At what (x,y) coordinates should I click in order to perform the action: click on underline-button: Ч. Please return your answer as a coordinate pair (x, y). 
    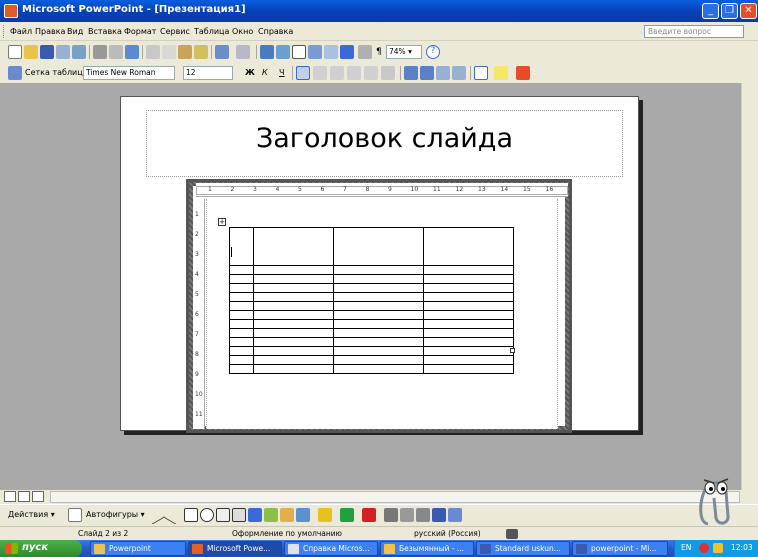
    Looking at the image, I should click on (281, 72).